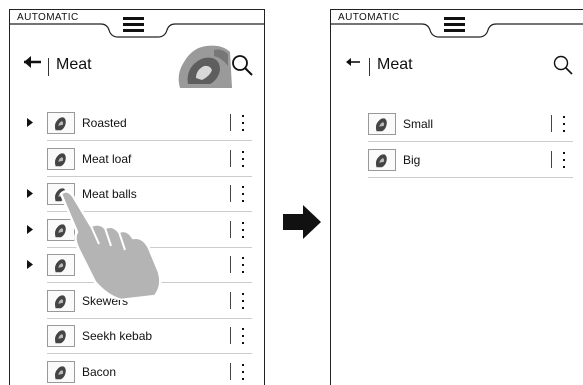  Describe the element at coordinates (106, 159) in the screenshot. I see `list-item-label: Meat loaf` at that location.